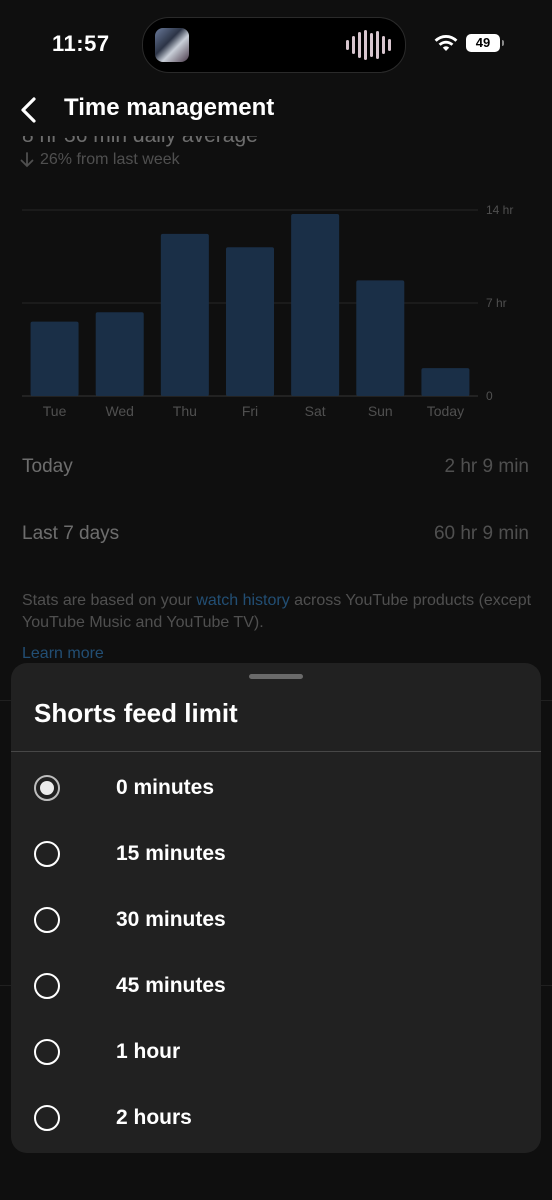 Image resolution: width=552 pixels, height=1200 pixels. I want to click on last7-value: 60 hr 9 min, so click(481, 533).